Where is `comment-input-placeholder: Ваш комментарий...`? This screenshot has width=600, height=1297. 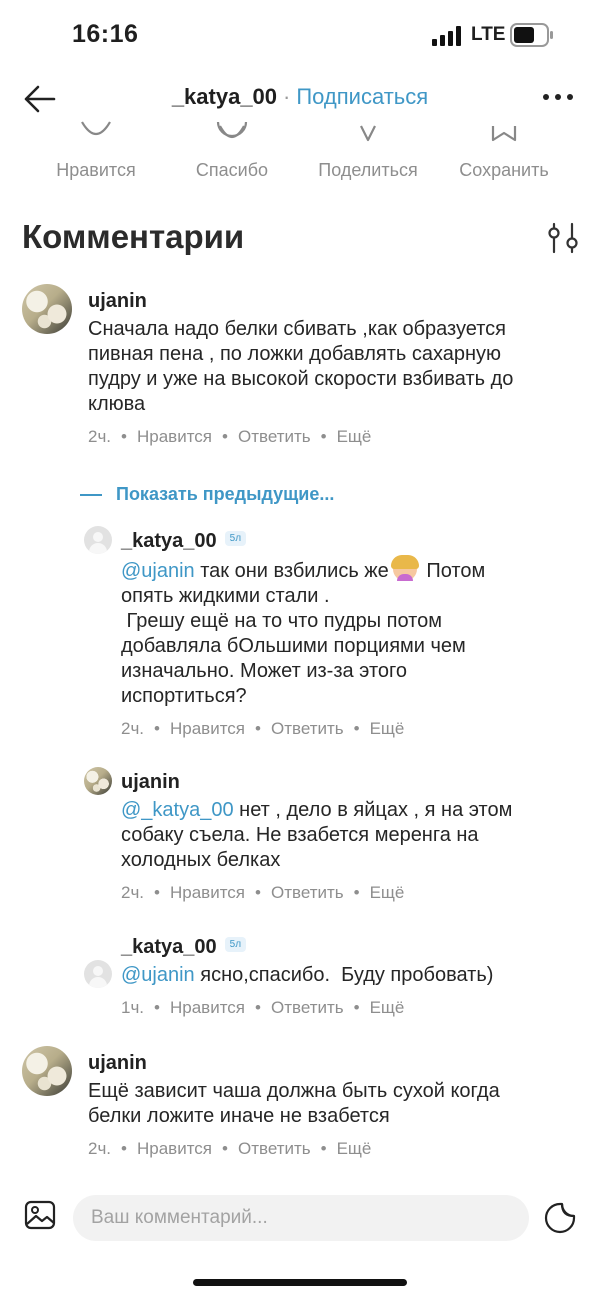
comment-input-placeholder: Ваш комментарий... is located at coordinates (179, 1217).